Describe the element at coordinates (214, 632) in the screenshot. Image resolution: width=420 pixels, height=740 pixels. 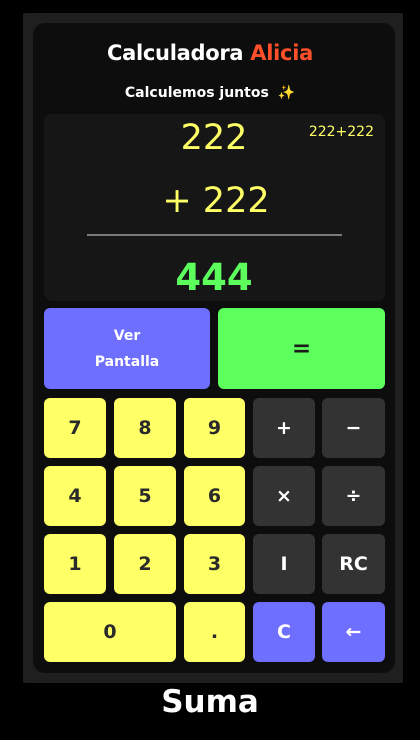
I see `decimal-point-button: .` at that location.